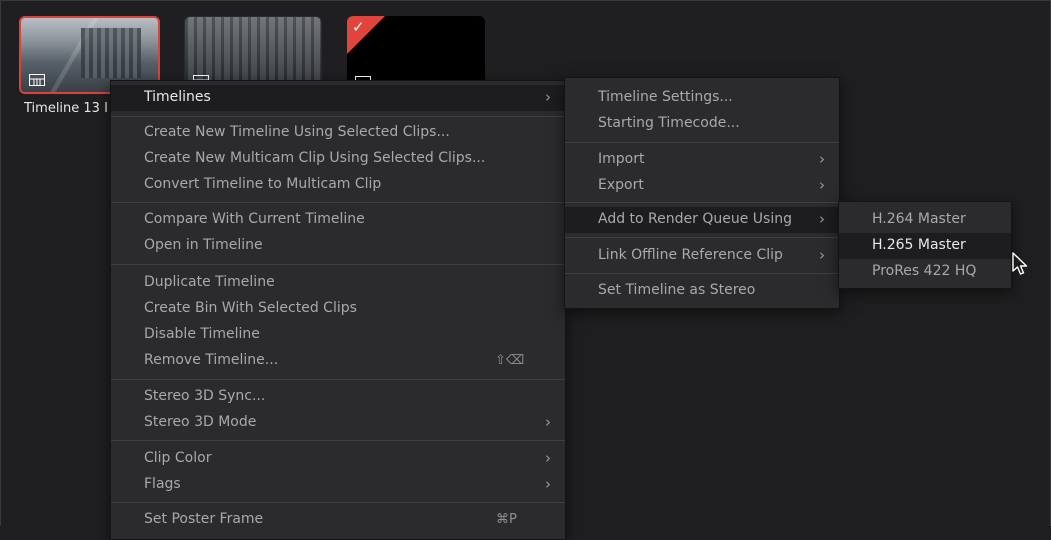  I want to click on render-preset-prores: ProRes 422 HQ, so click(925, 272).